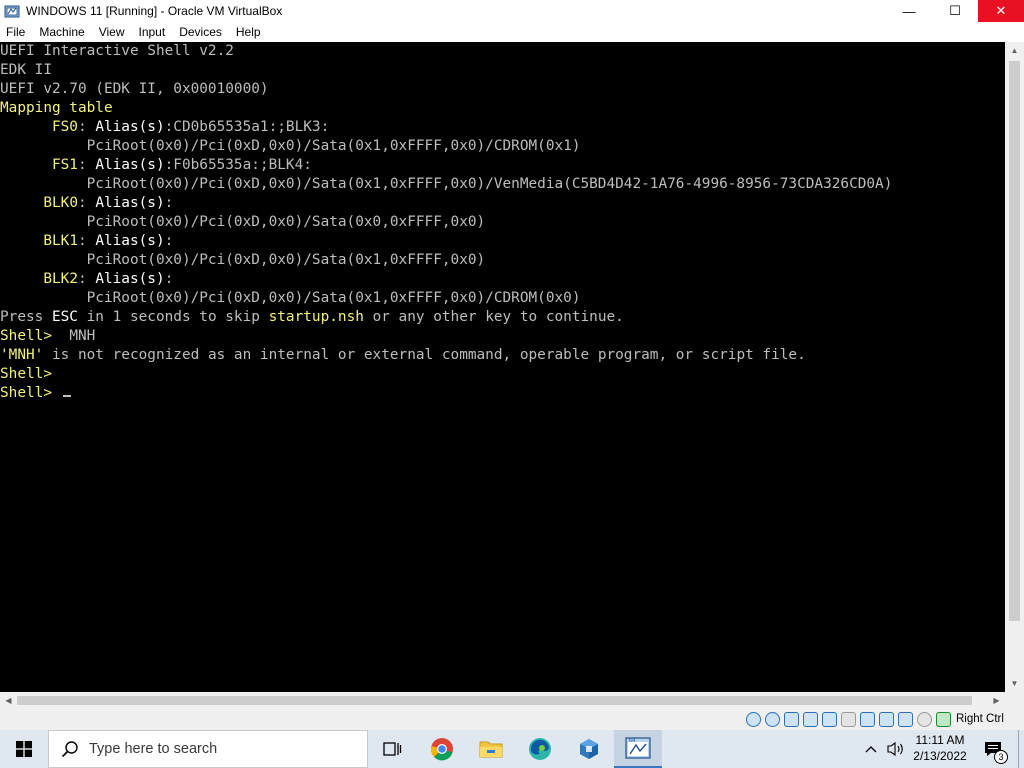 Image resolution: width=1024 pixels, height=768 pixels. Describe the element at coordinates (905, 719) in the screenshot. I see `cpu-virtualization-status-icon` at that location.